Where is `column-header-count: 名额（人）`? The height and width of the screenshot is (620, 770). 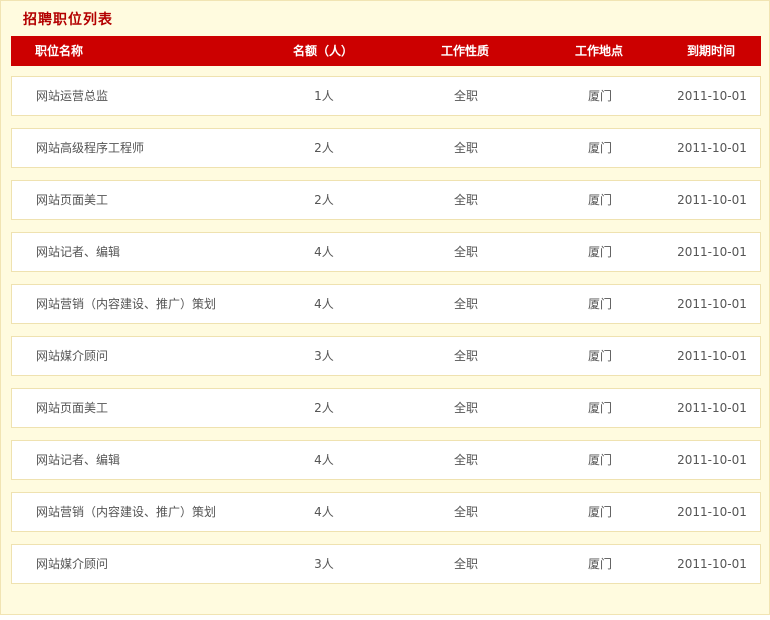 column-header-count: 名额（人） is located at coordinates (322, 51).